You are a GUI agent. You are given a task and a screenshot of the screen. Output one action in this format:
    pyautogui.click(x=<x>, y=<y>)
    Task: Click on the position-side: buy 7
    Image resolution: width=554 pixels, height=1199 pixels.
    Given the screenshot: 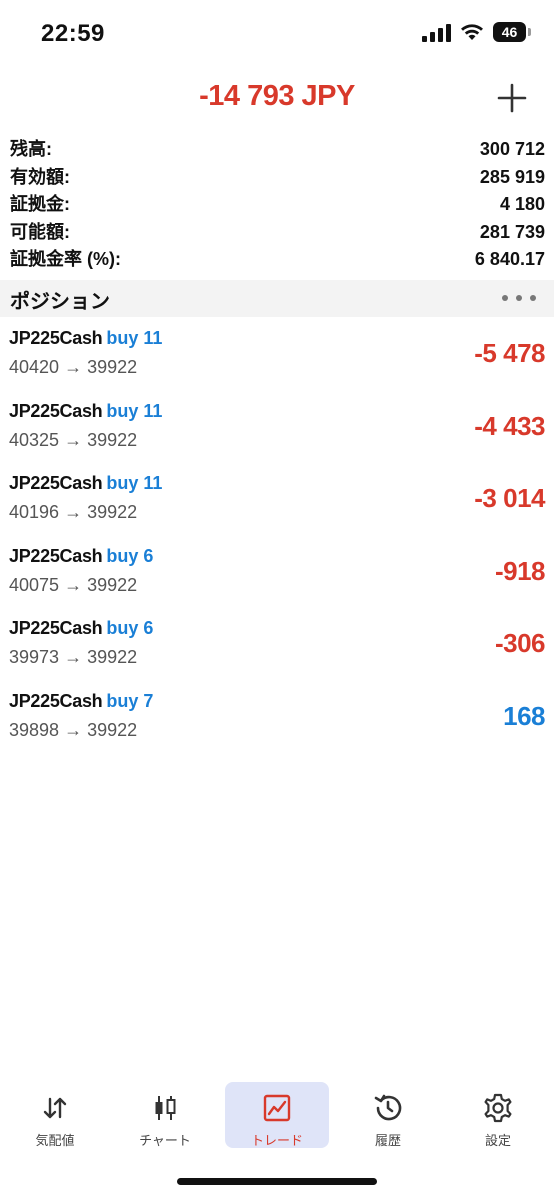 What is the action you would take?
    pyautogui.click(x=130, y=700)
    